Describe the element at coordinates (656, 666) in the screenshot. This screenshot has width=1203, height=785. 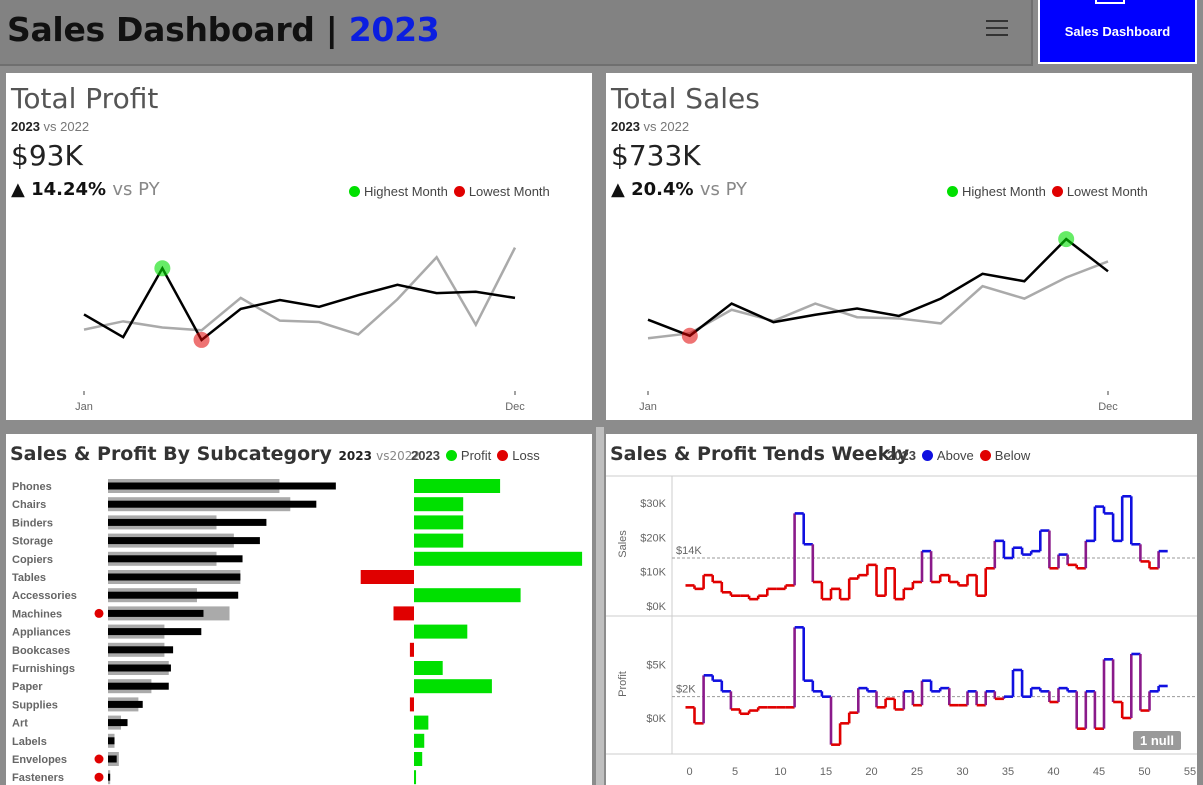
I see `y-tick-label: $5K` at that location.